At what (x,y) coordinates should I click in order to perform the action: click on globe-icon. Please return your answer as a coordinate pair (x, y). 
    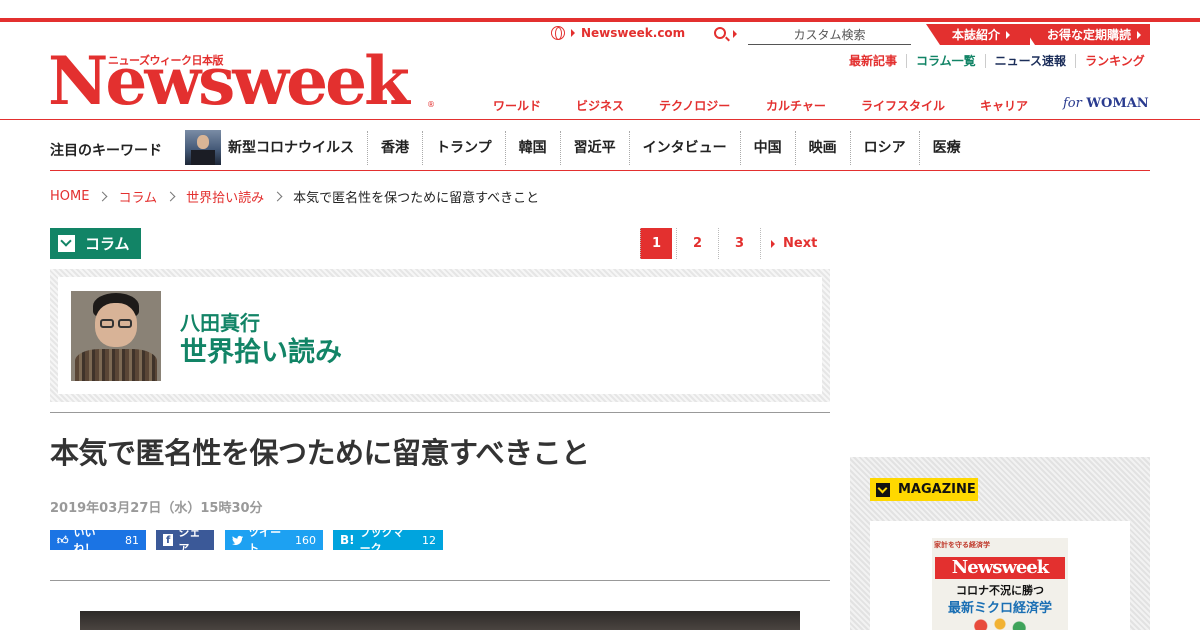
    Looking at the image, I should click on (558, 33).